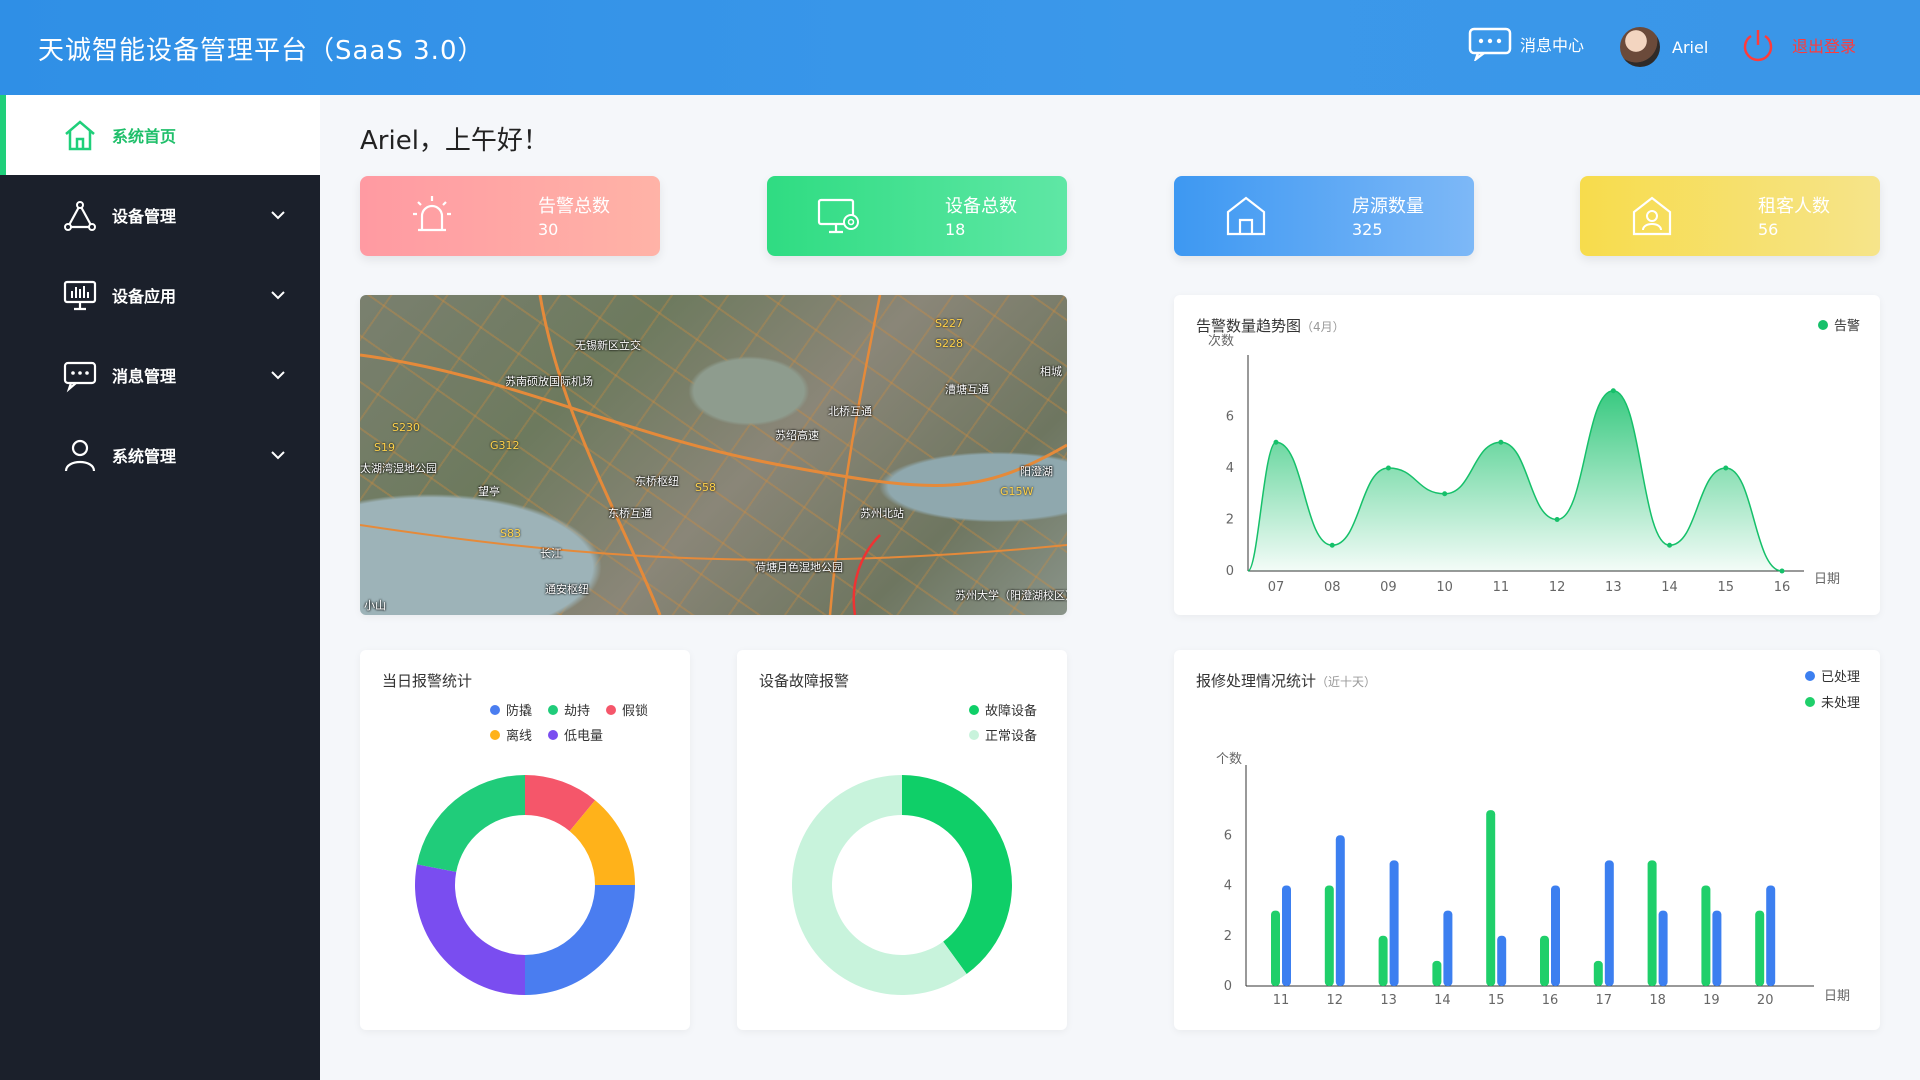 This screenshot has height=1080, width=1920. I want to click on message-icon, so click(80, 377).